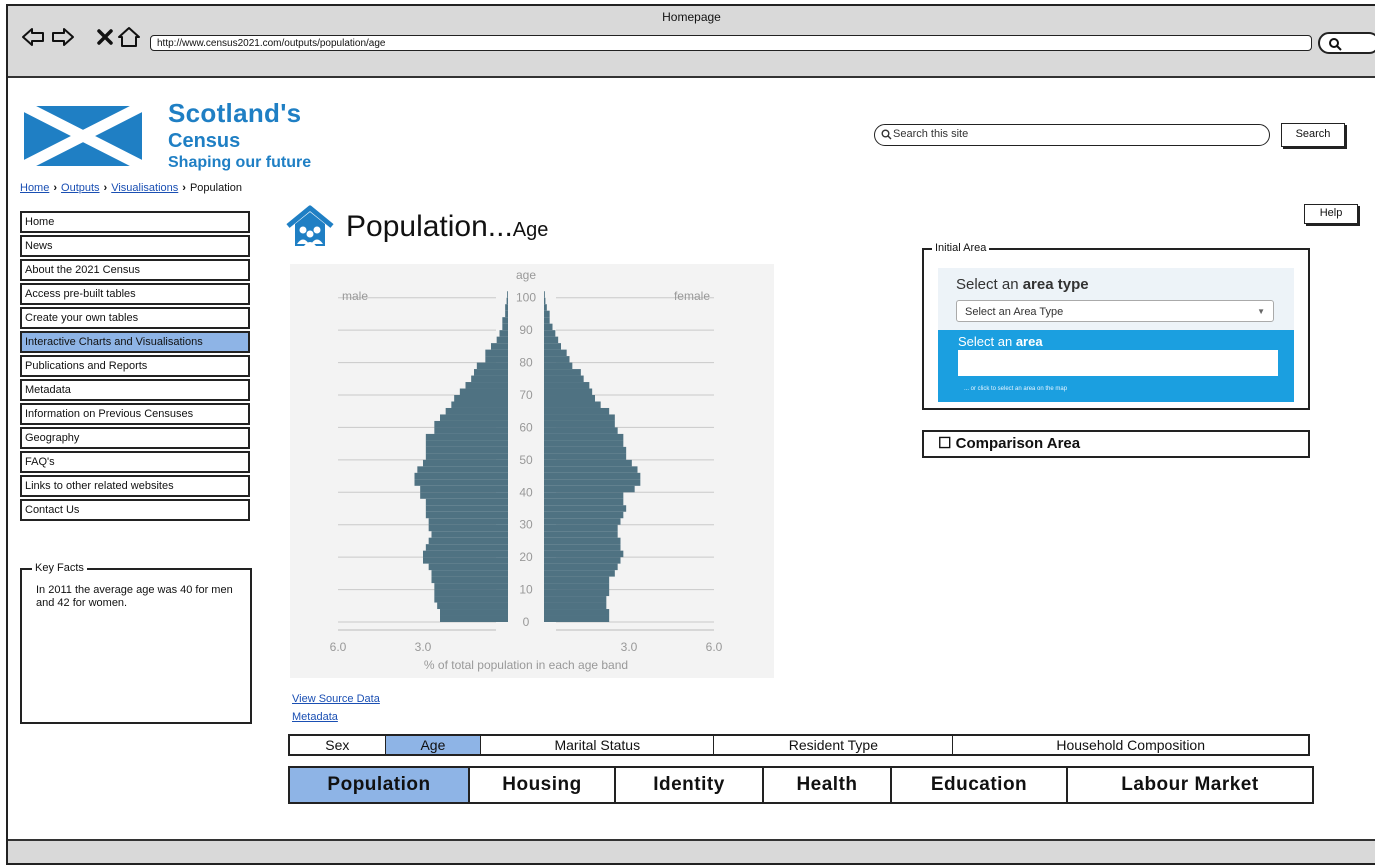 This screenshot has height=865, width=1375. What do you see at coordinates (1191, 785) in the screenshot?
I see `tab-labour-market: Labour Market` at bounding box center [1191, 785].